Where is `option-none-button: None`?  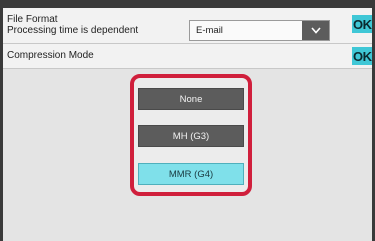
option-none-button: None is located at coordinates (191, 99).